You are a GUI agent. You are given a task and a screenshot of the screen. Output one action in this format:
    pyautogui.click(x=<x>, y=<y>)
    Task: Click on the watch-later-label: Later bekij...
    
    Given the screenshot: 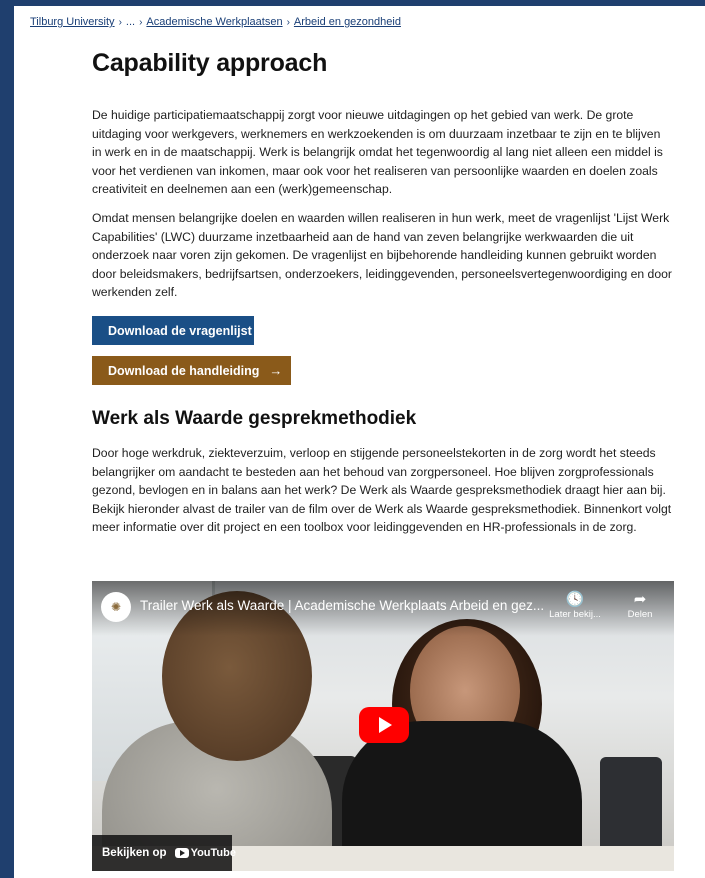 What is the action you would take?
    pyautogui.click(x=575, y=614)
    